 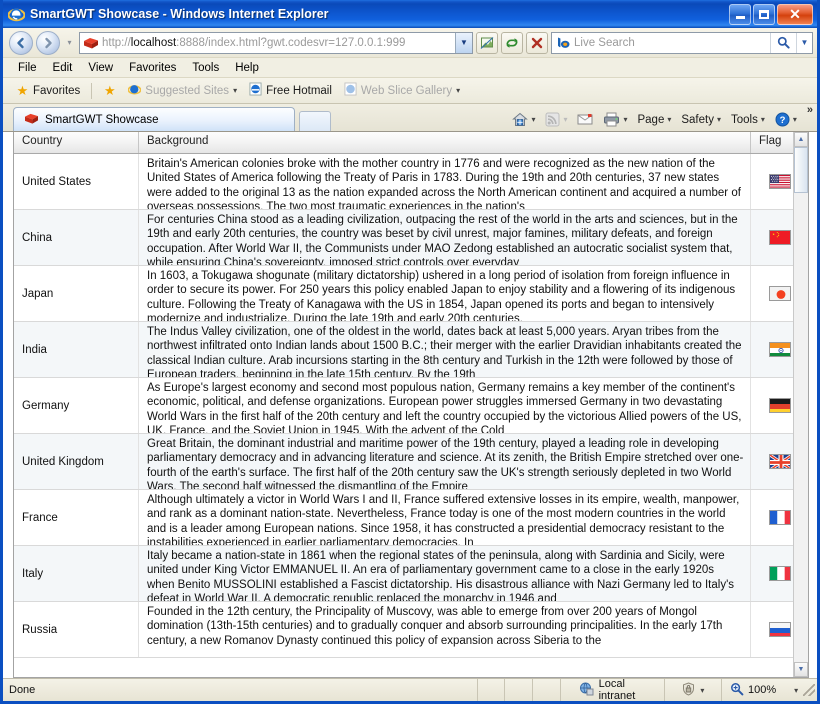 I want to click on menu-view: View, so click(x=100, y=68).